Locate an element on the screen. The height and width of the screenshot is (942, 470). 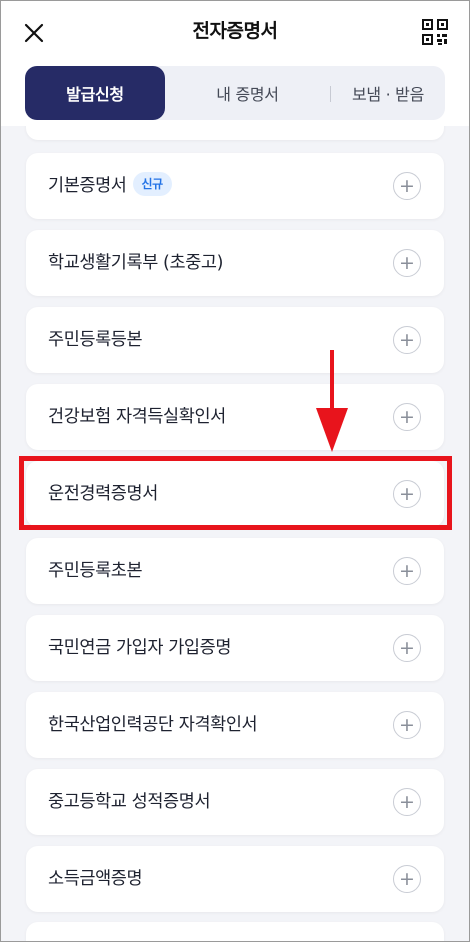
qr-code-icon is located at coordinates (435, 32).